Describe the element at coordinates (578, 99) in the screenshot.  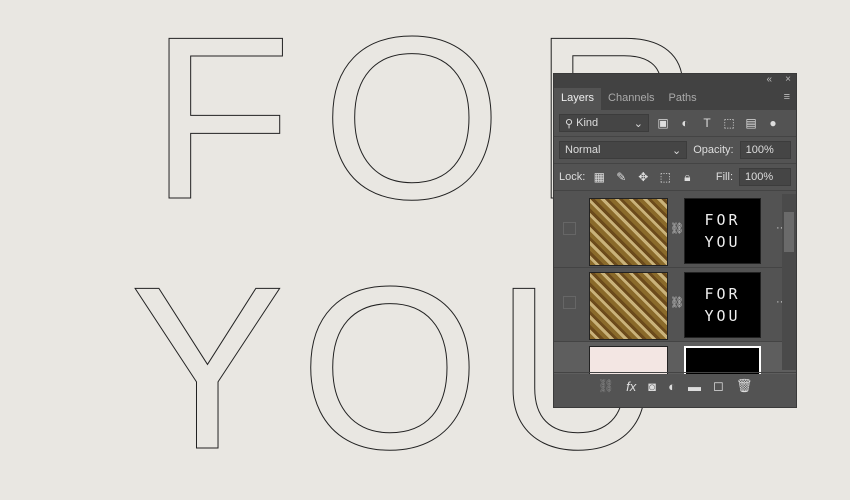
I see `tab-layers: Layers` at that location.